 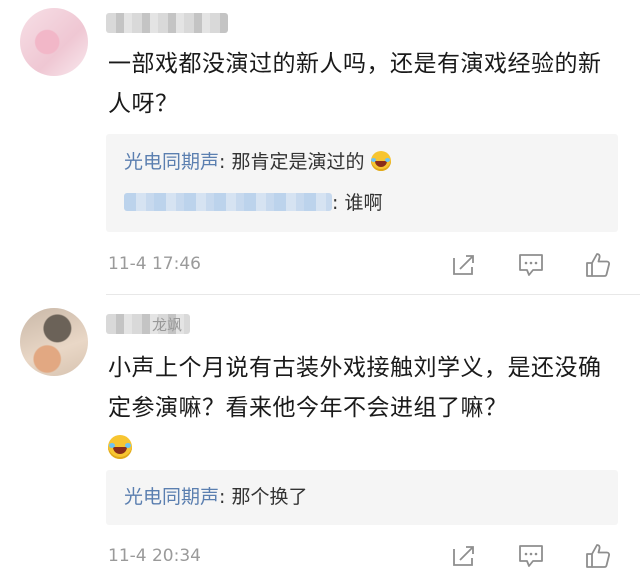 I want to click on comment-body: 一部戏都没演过的新人吗，还是有演戏经验的新人呀？, so click(x=355, y=84).